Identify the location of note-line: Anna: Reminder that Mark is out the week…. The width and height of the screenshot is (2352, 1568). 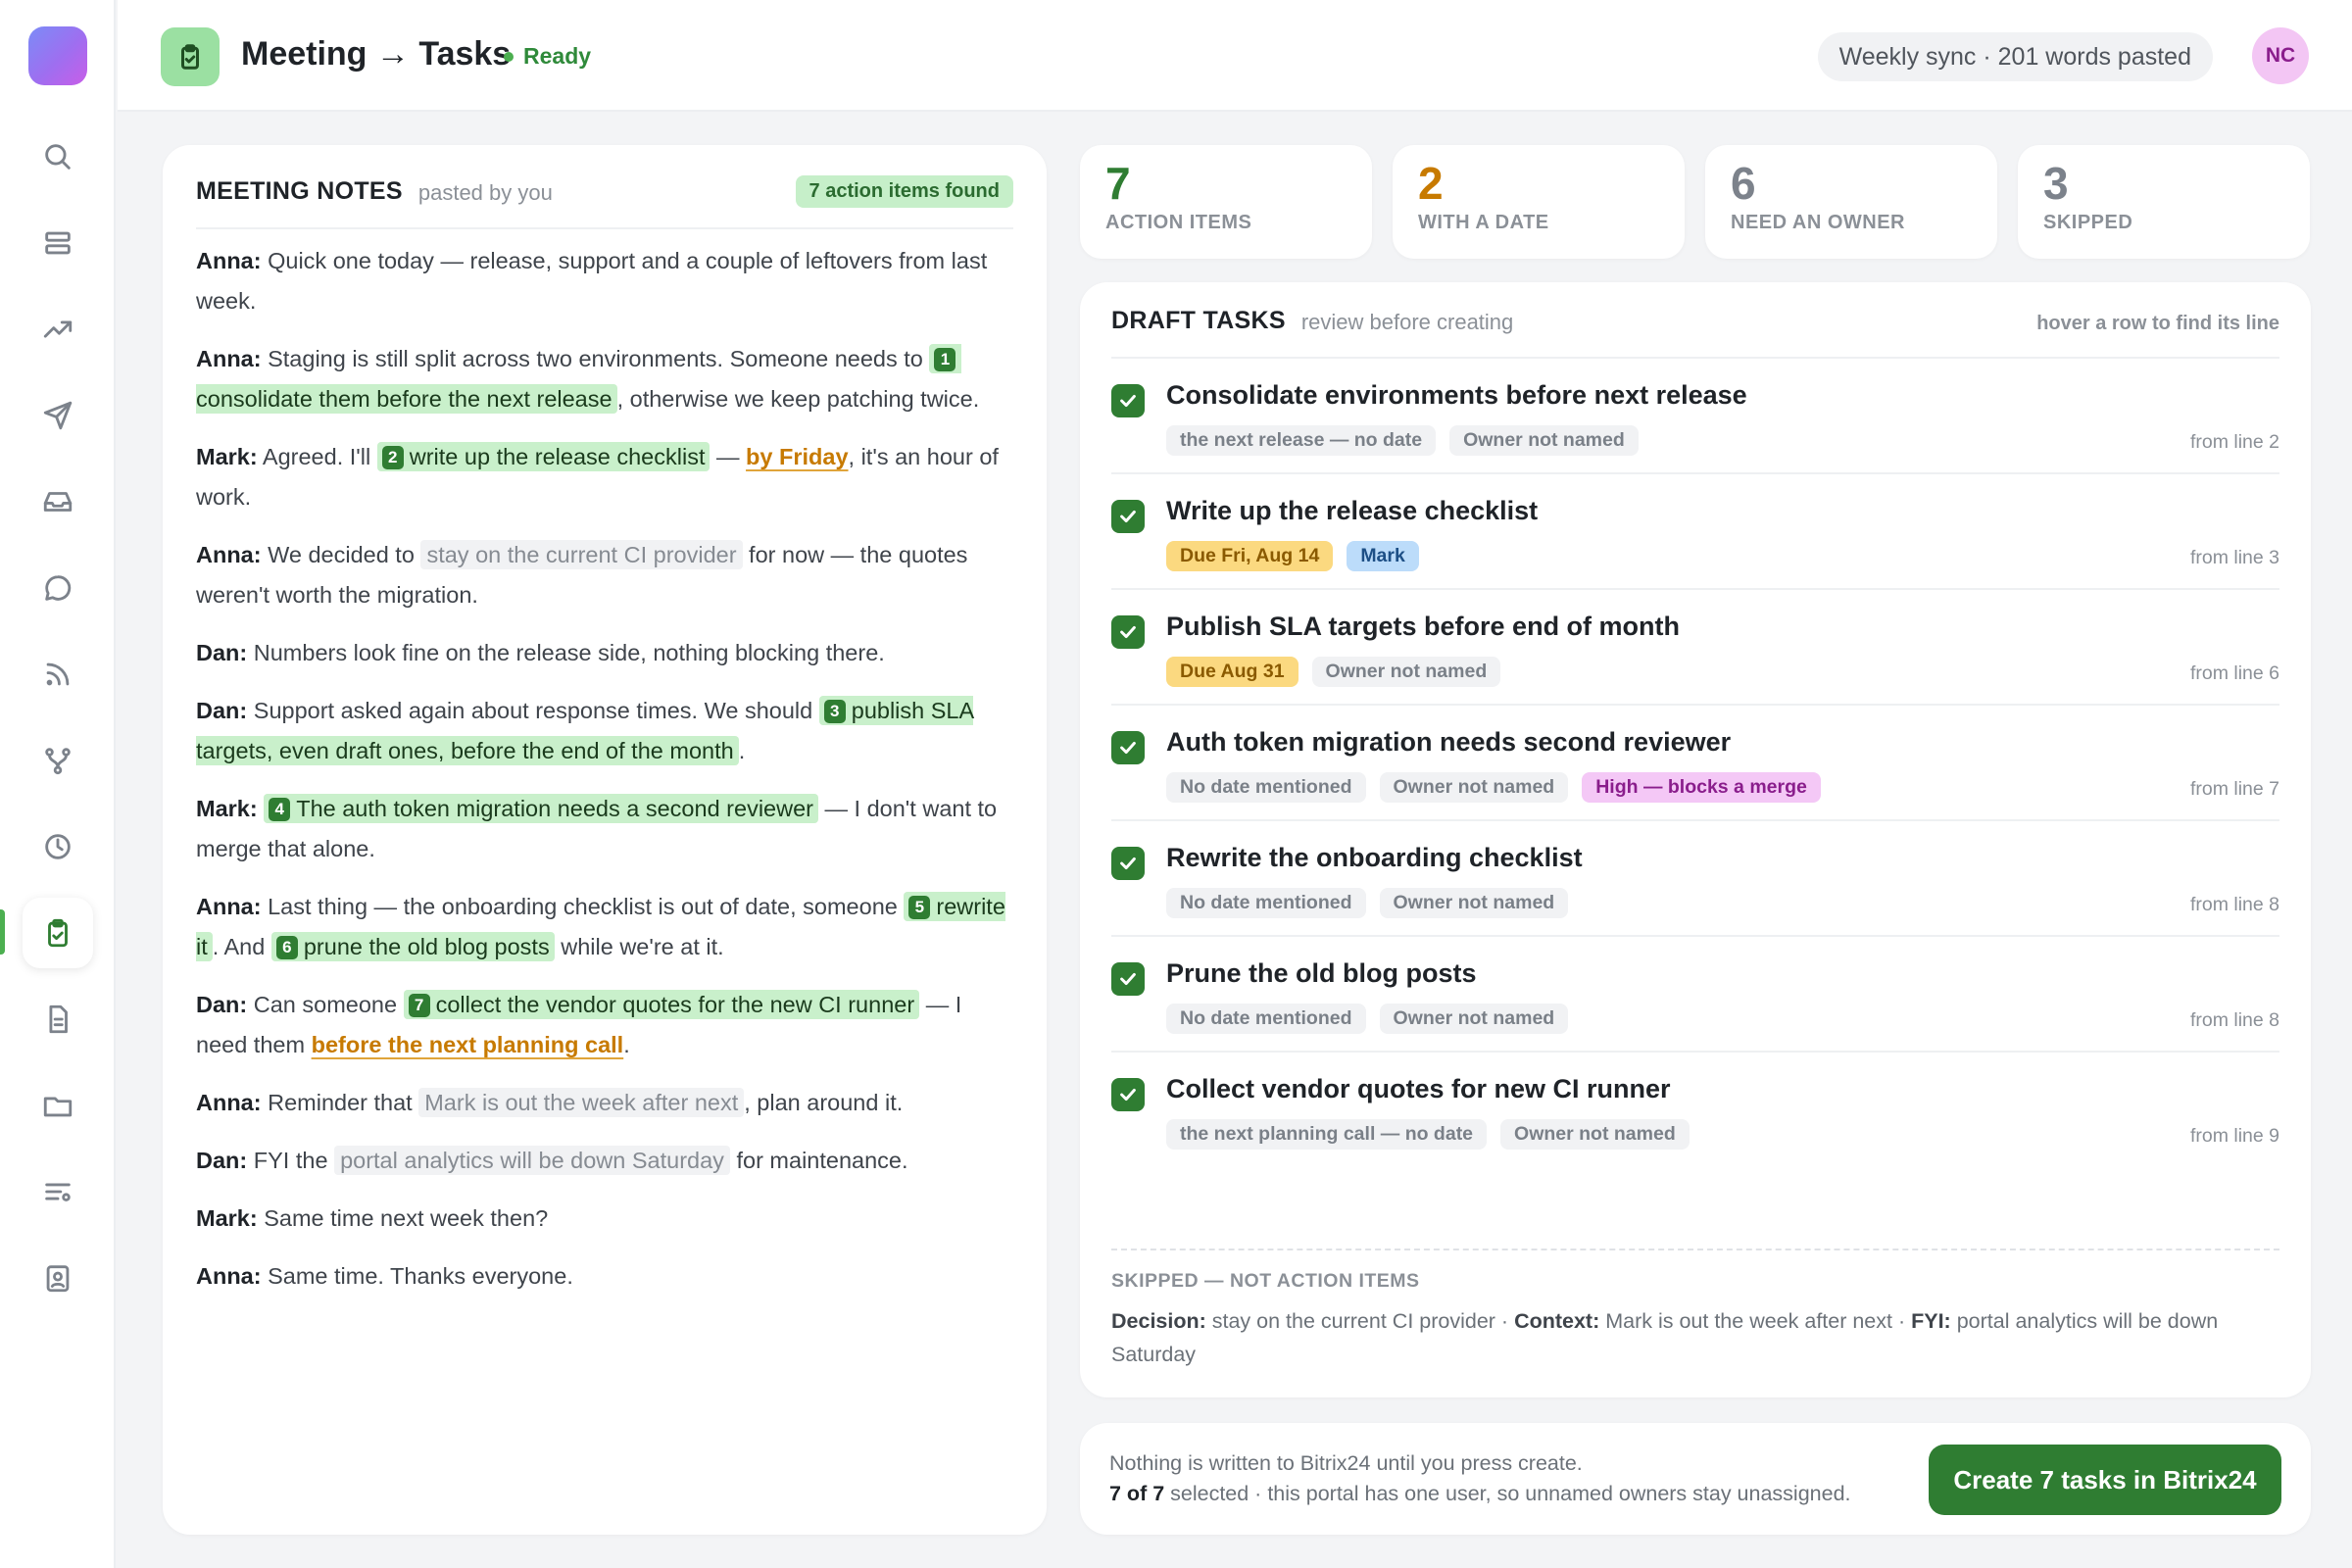
(604, 1103).